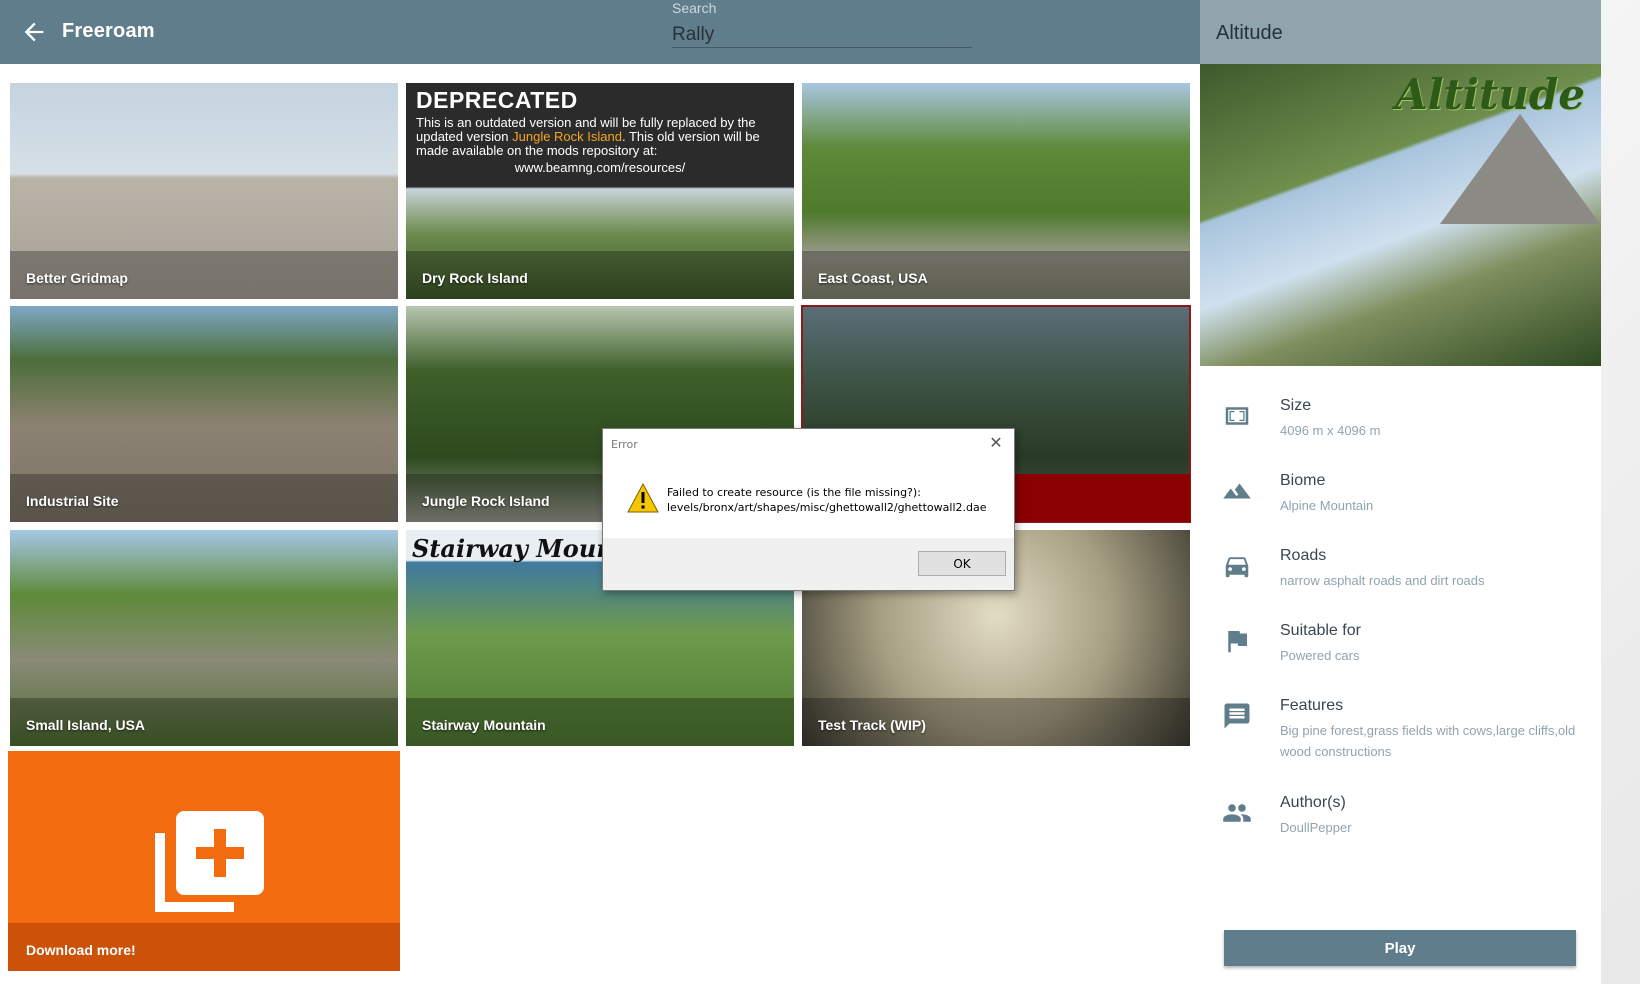  Describe the element at coordinates (1330, 430) in the screenshot. I see `info-value: 4096 m x 4096 m` at that location.